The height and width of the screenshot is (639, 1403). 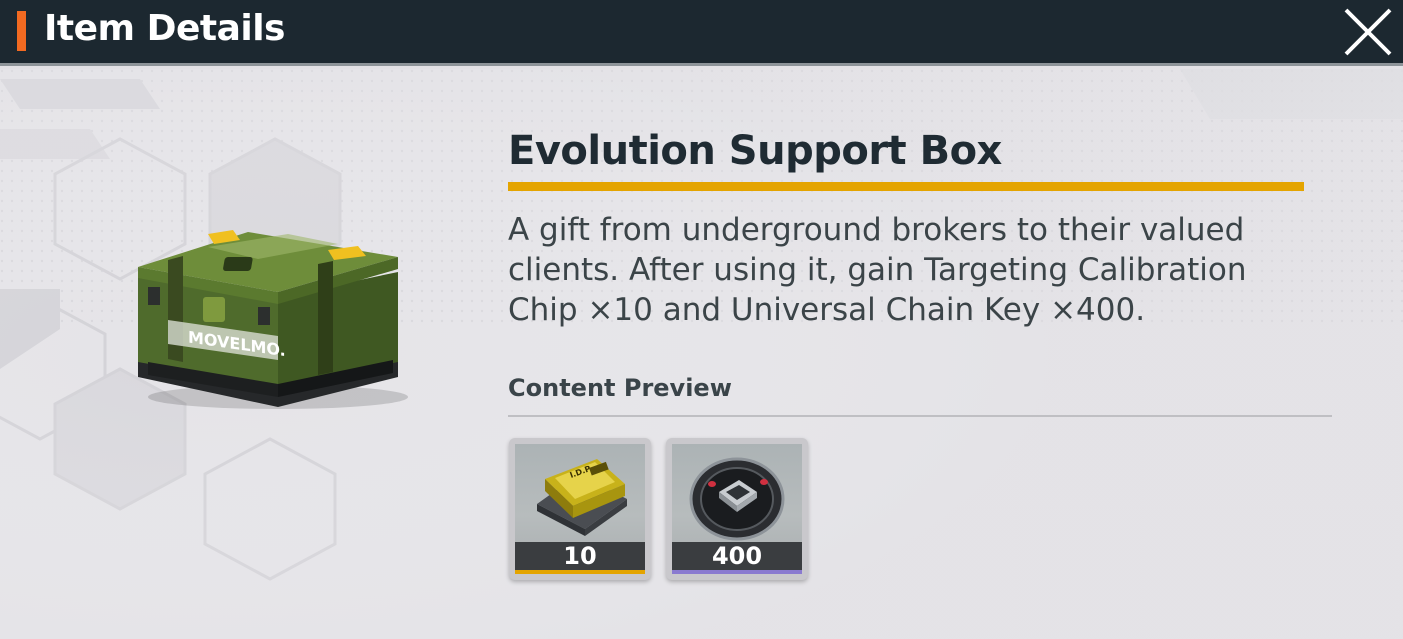 I want to click on item-name: Evolution Support Box, so click(x=755, y=151).